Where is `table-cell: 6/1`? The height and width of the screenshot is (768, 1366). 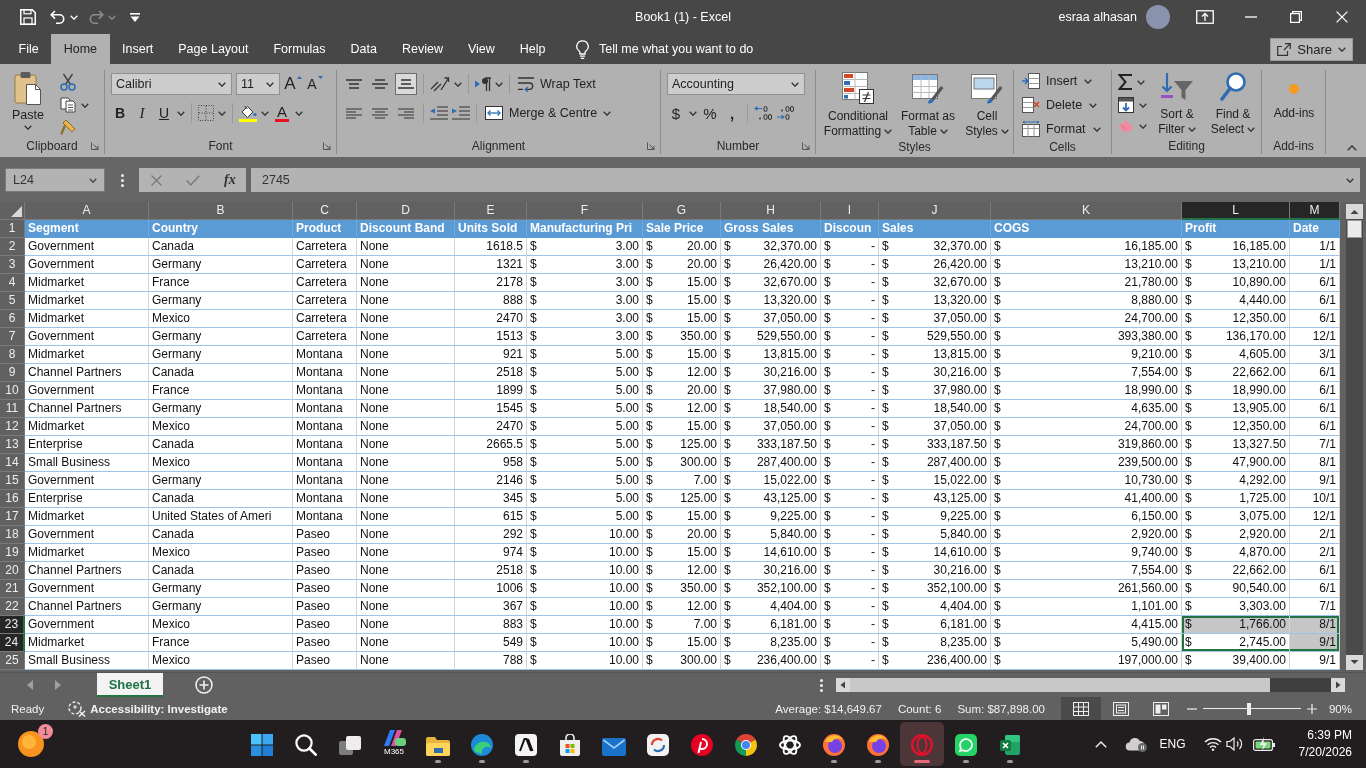 table-cell: 6/1 is located at coordinates (1315, 409).